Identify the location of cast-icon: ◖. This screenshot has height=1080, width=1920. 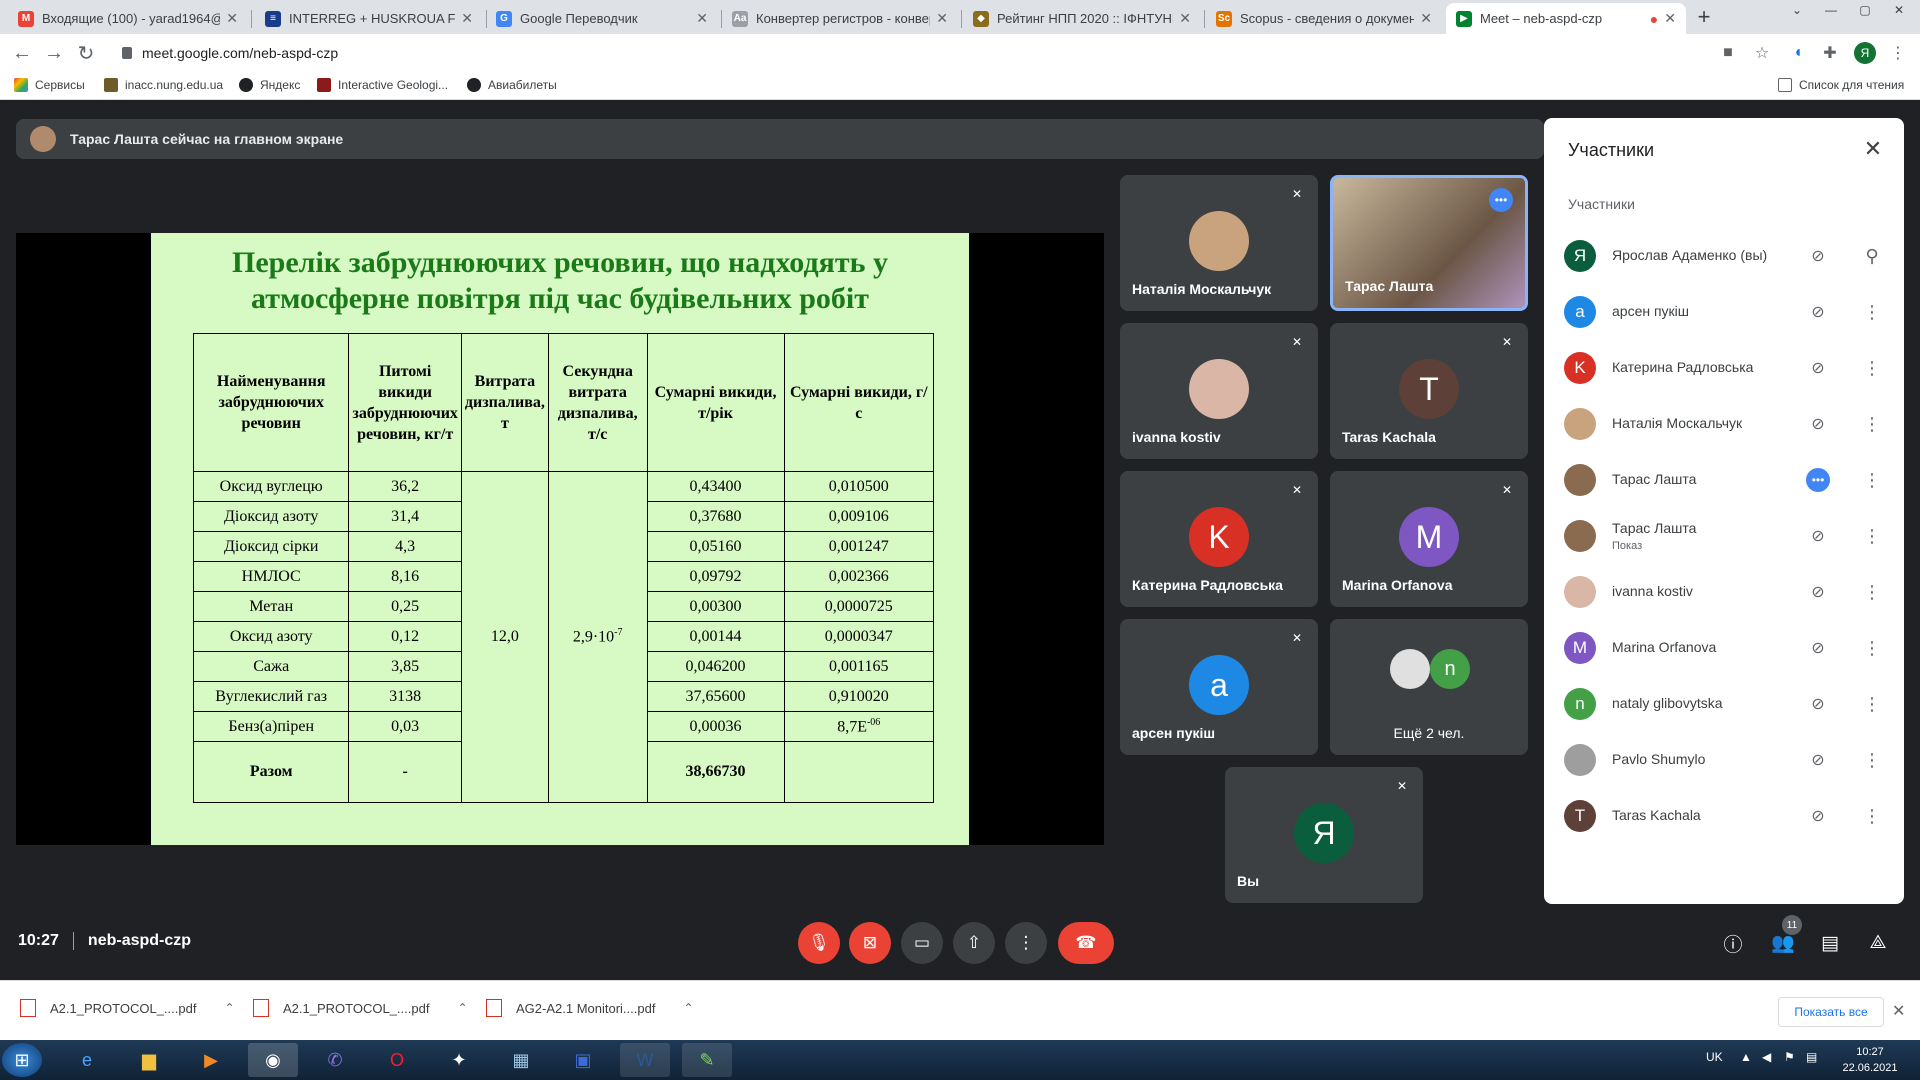
(1798, 53).